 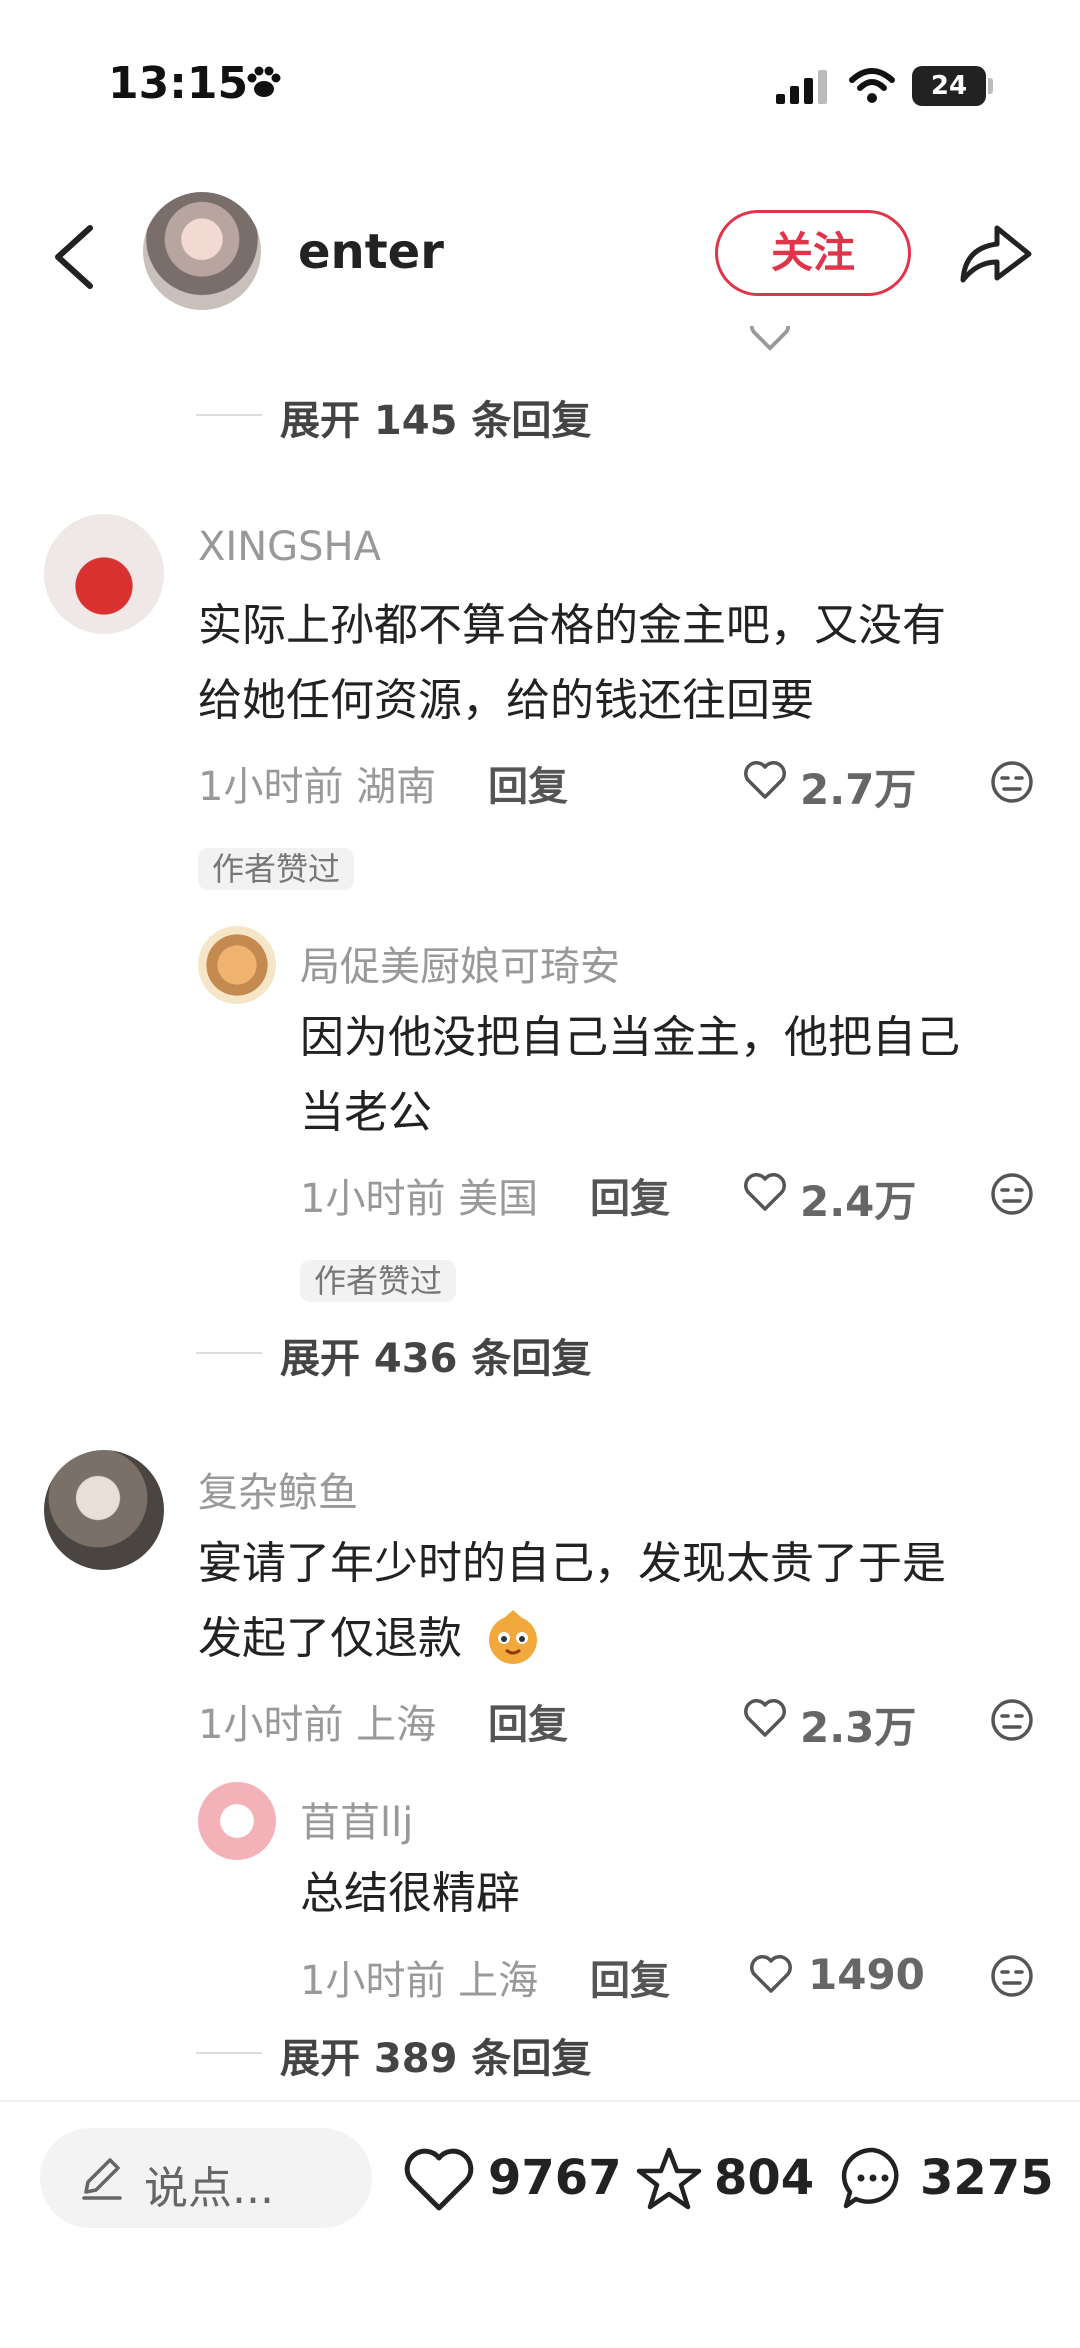 I want to click on comment-text-line: 发起了仅退款, so click(x=330, y=1638).